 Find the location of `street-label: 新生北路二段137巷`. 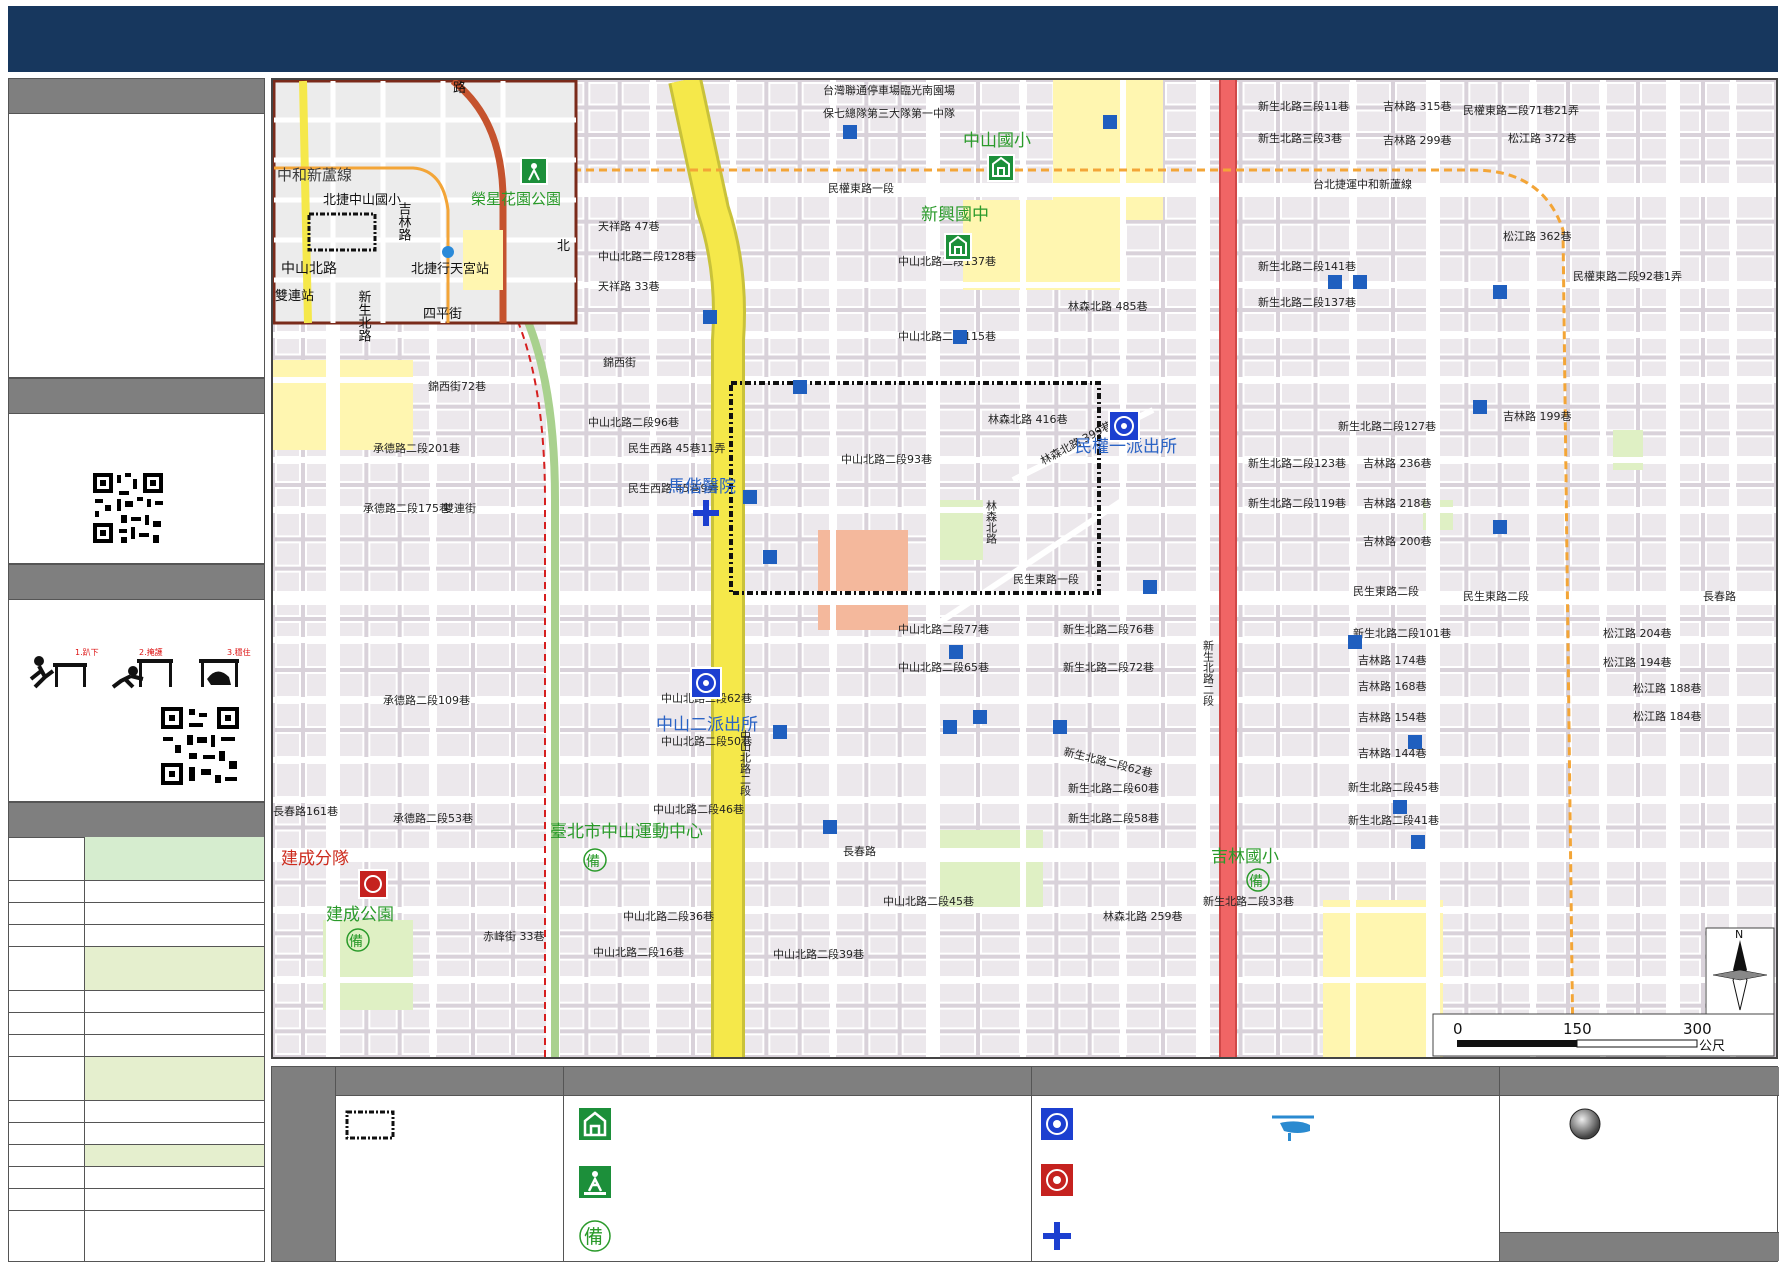

street-label: 新生北路二段137巷 is located at coordinates (1307, 302).